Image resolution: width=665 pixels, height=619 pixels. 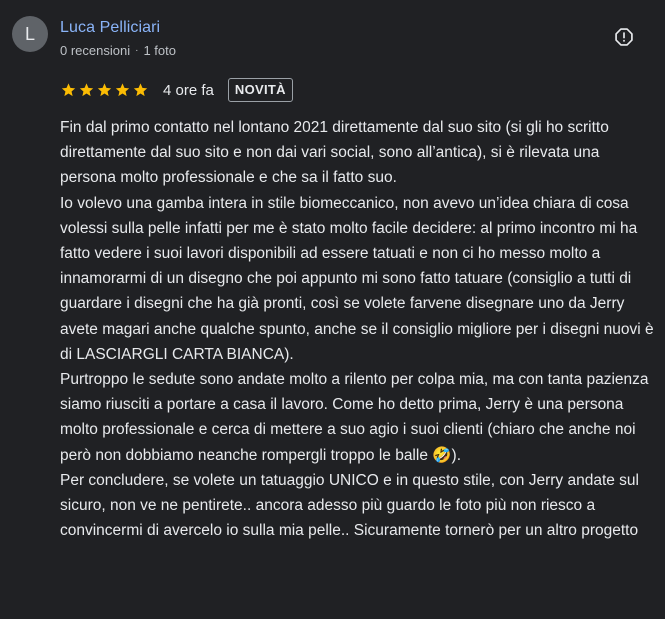 I want to click on author-name: Luca Pelliciari, so click(x=110, y=28).